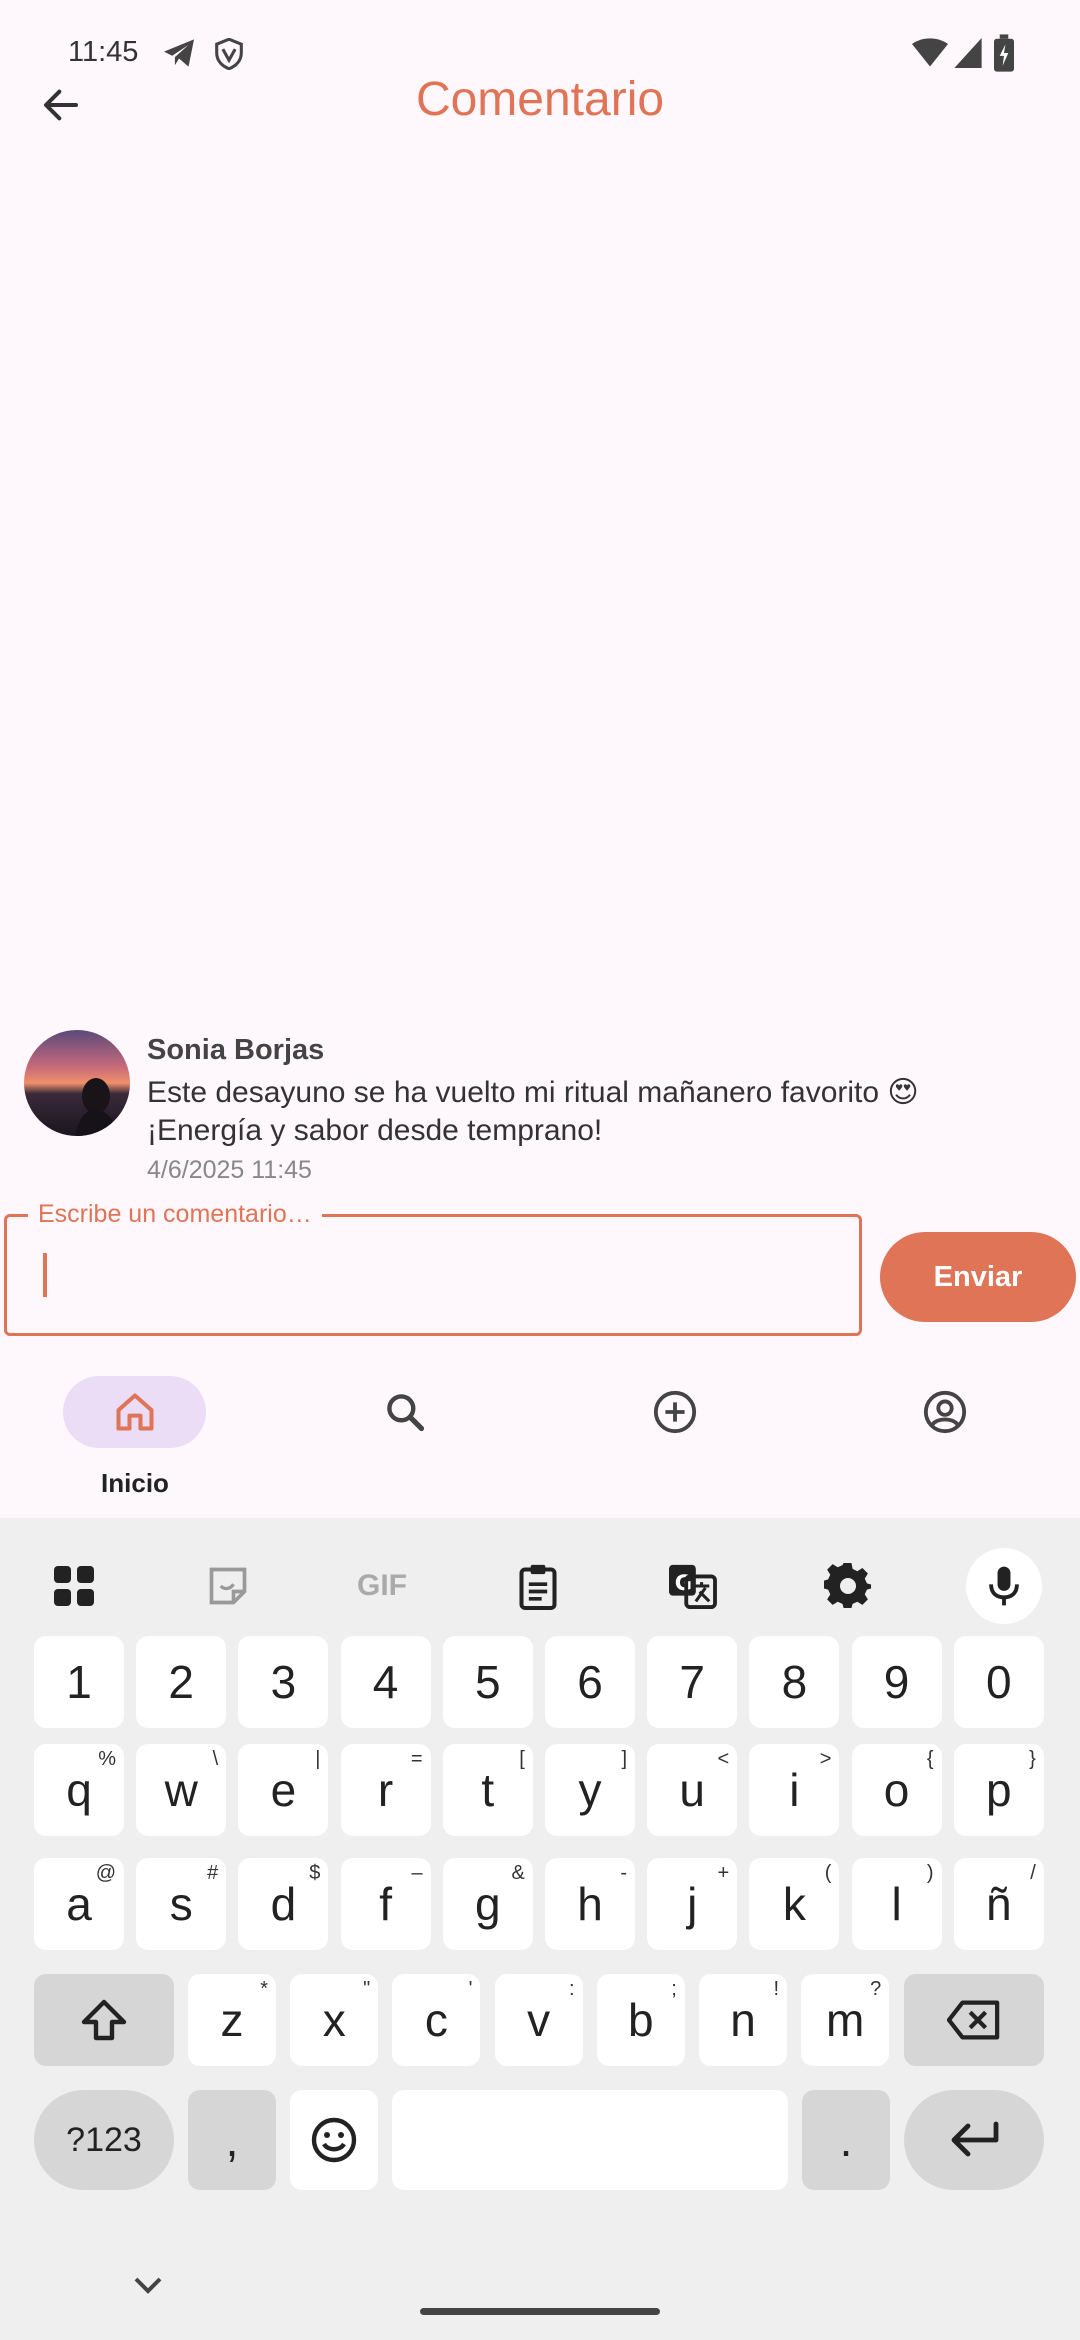  Describe the element at coordinates (264, 1989) in the screenshot. I see `key-secondary-label: *` at that location.